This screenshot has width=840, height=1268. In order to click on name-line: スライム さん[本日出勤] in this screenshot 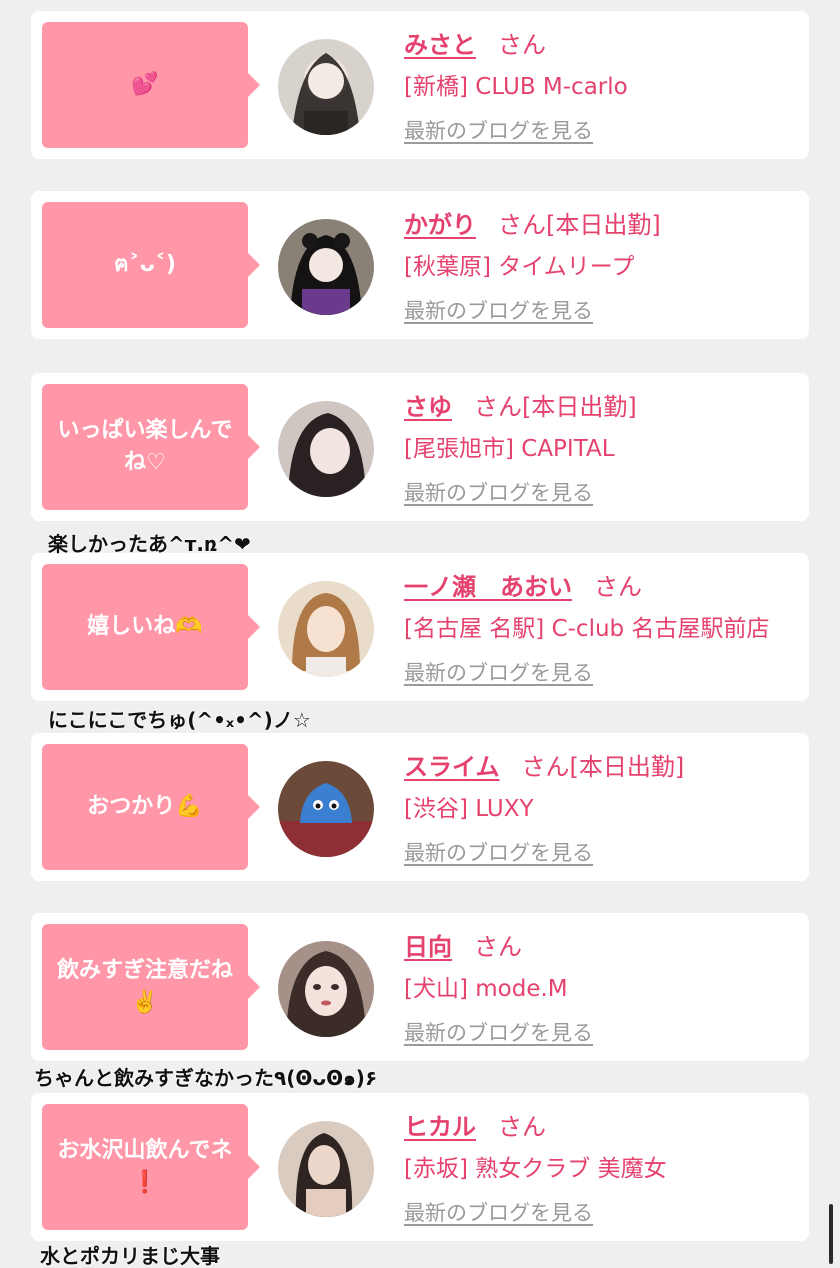, I will do `click(544, 764)`.